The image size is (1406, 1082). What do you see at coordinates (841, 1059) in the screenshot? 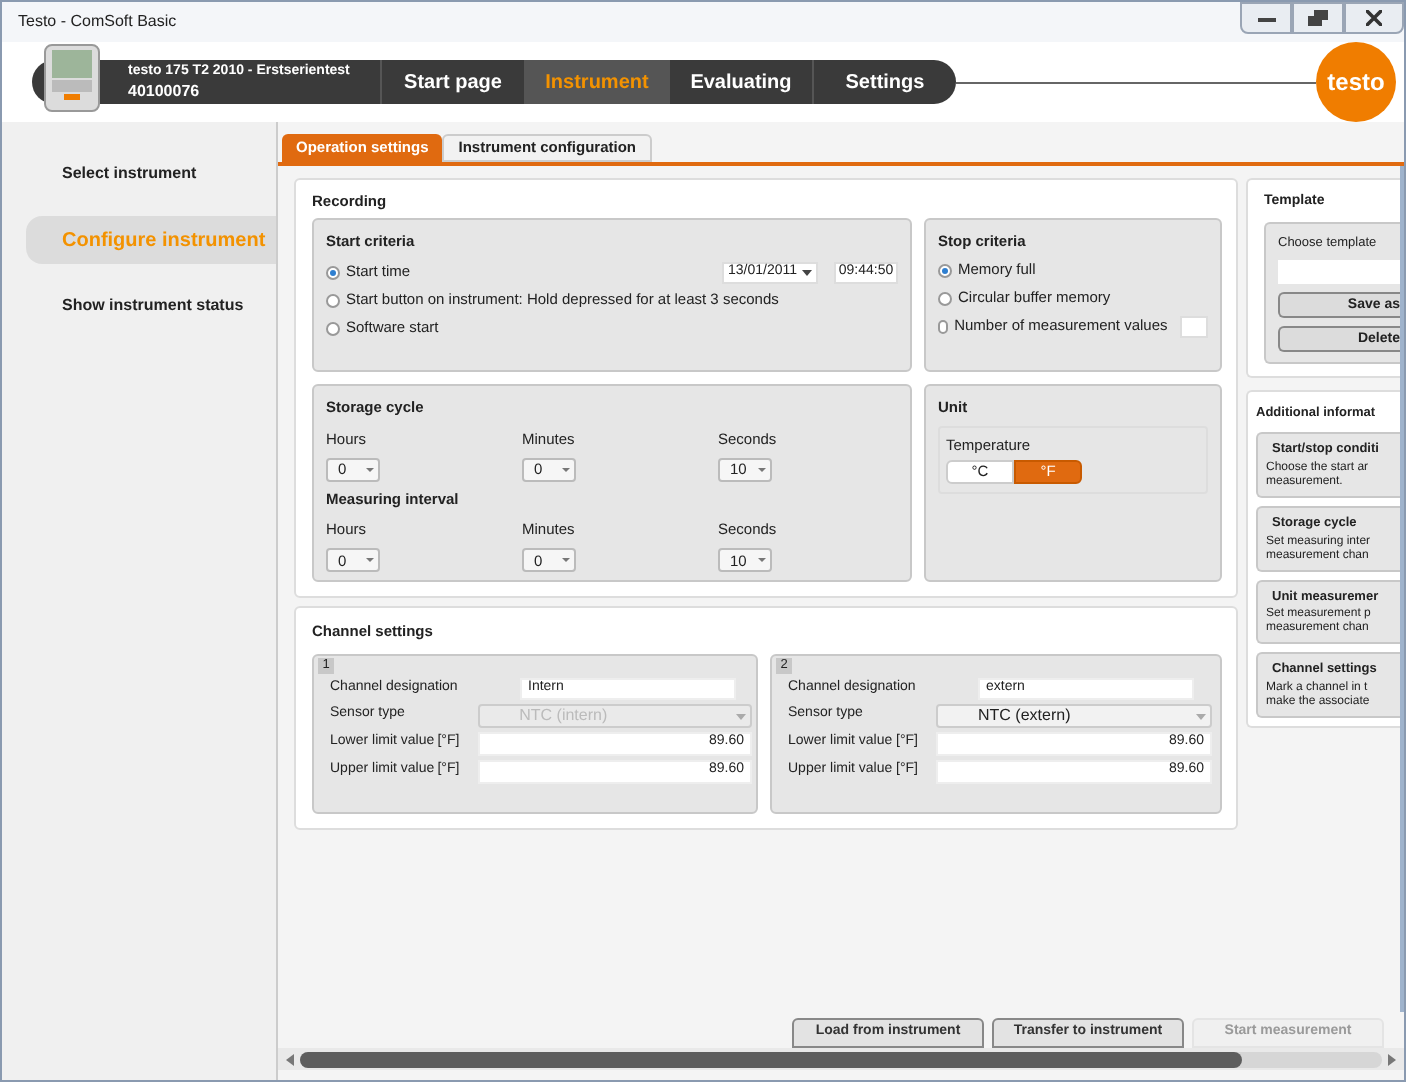
I see `scrollbar` at bounding box center [841, 1059].